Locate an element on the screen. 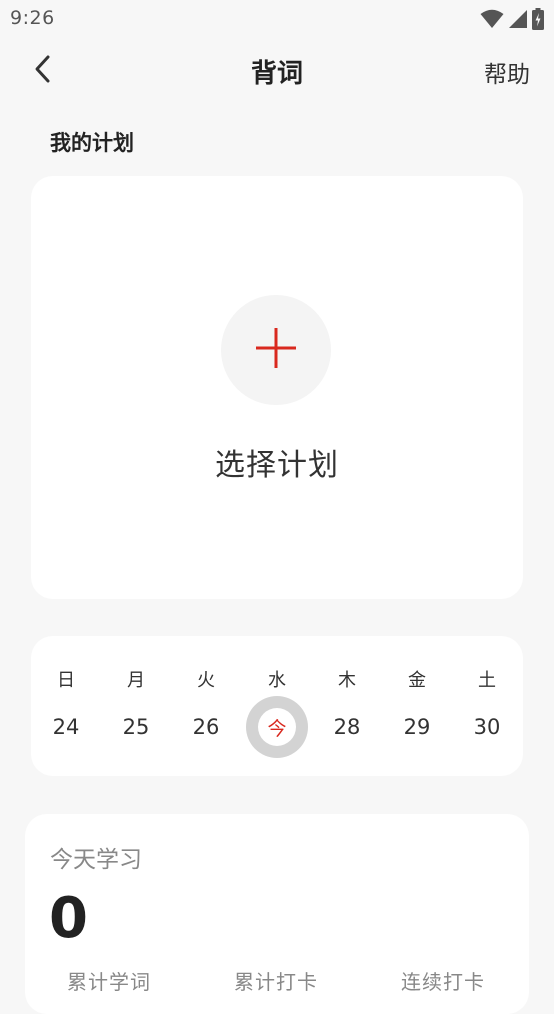 Image resolution: width=554 pixels, height=1014 pixels. weekday-label: 月 is located at coordinates (136, 680).